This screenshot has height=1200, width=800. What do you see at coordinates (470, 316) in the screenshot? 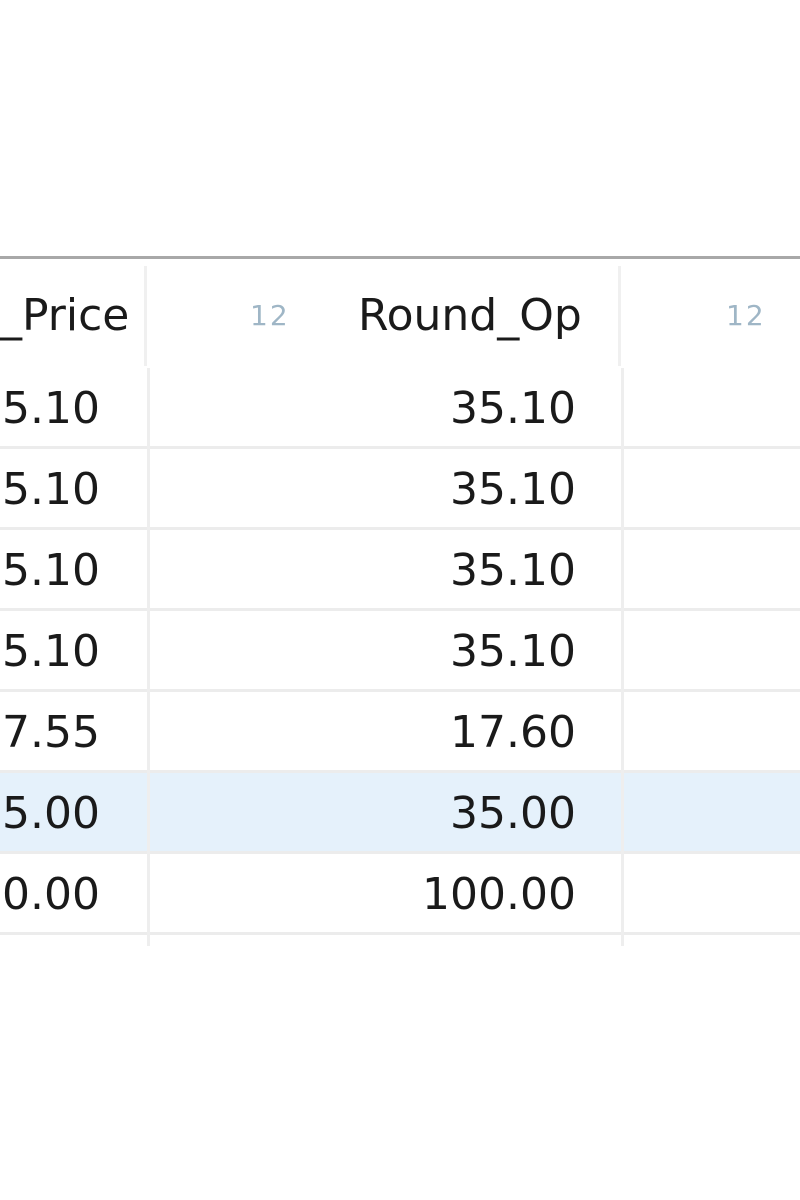
I see `column-header-round-op: Round_Op` at bounding box center [470, 316].